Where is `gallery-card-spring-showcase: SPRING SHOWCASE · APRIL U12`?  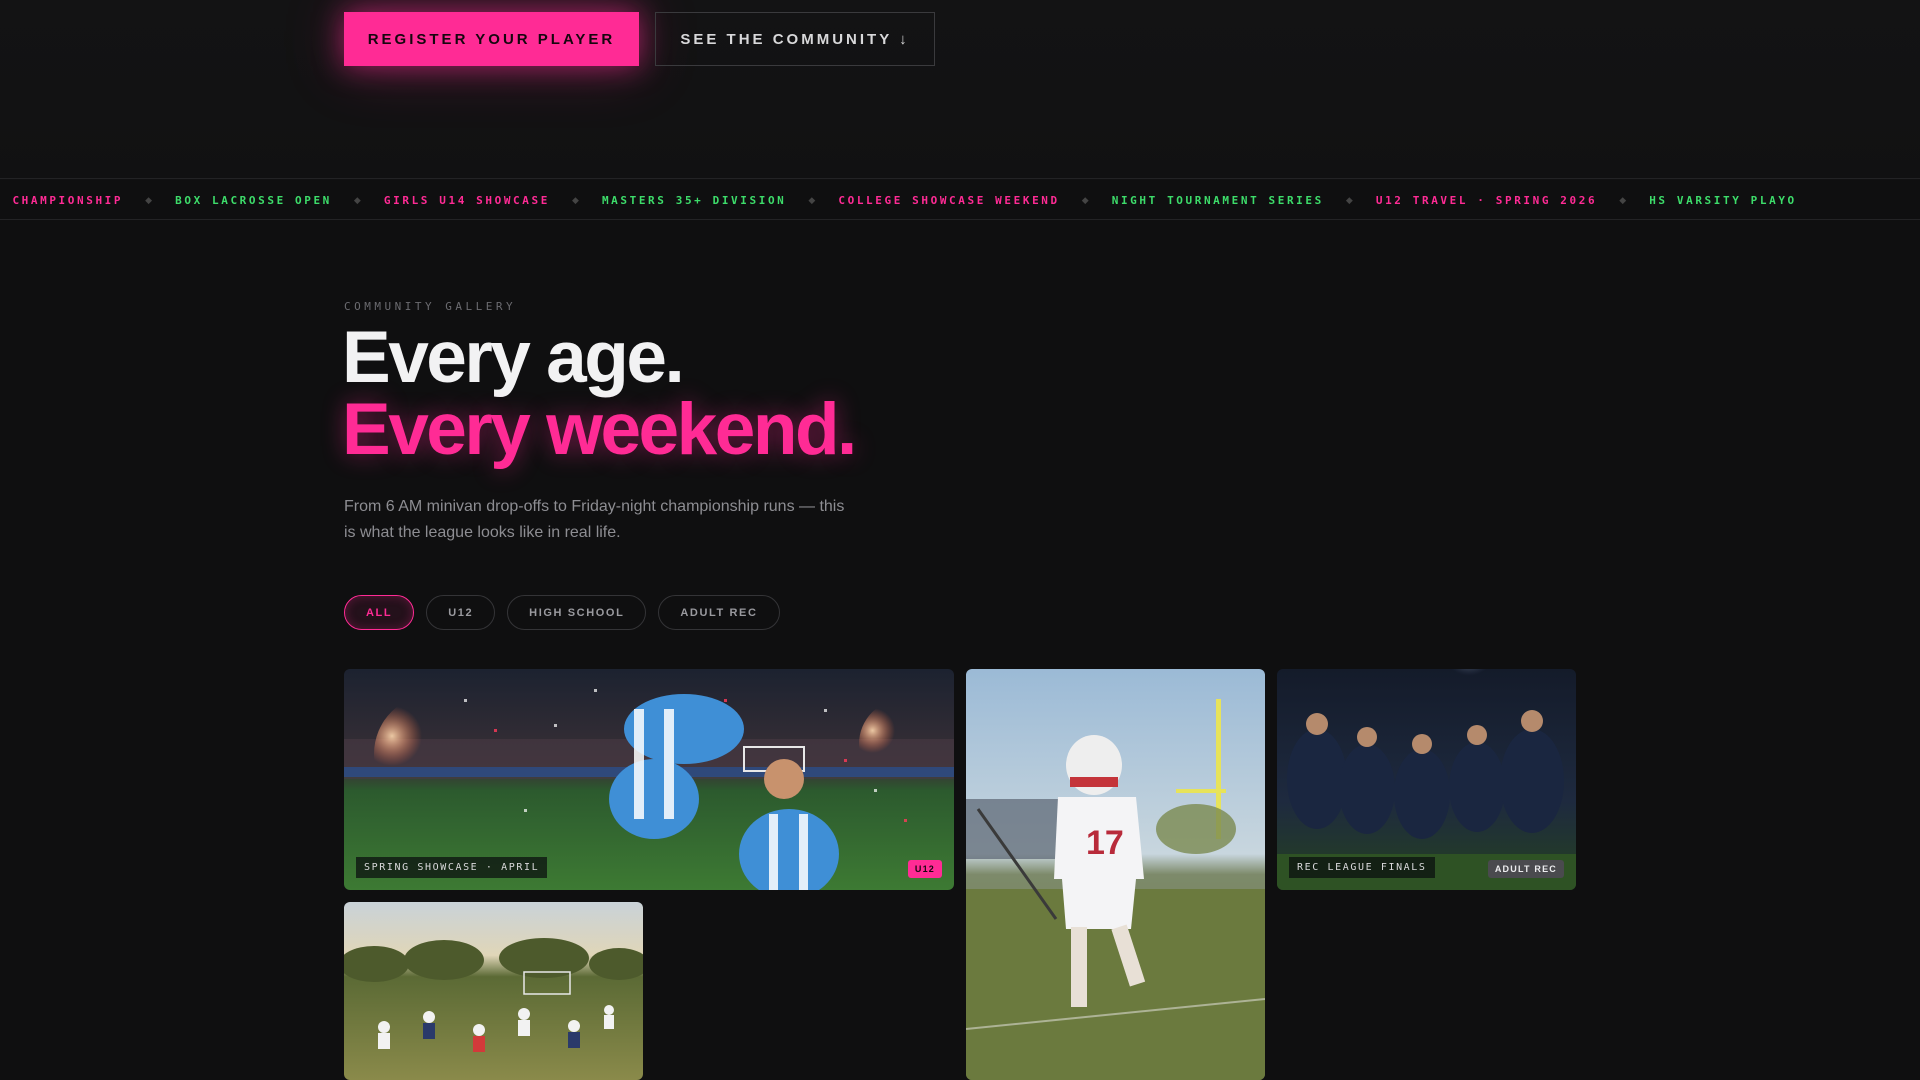 gallery-card-spring-showcase: SPRING SHOWCASE · APRIL U12 is located at coordinates (649, 779).